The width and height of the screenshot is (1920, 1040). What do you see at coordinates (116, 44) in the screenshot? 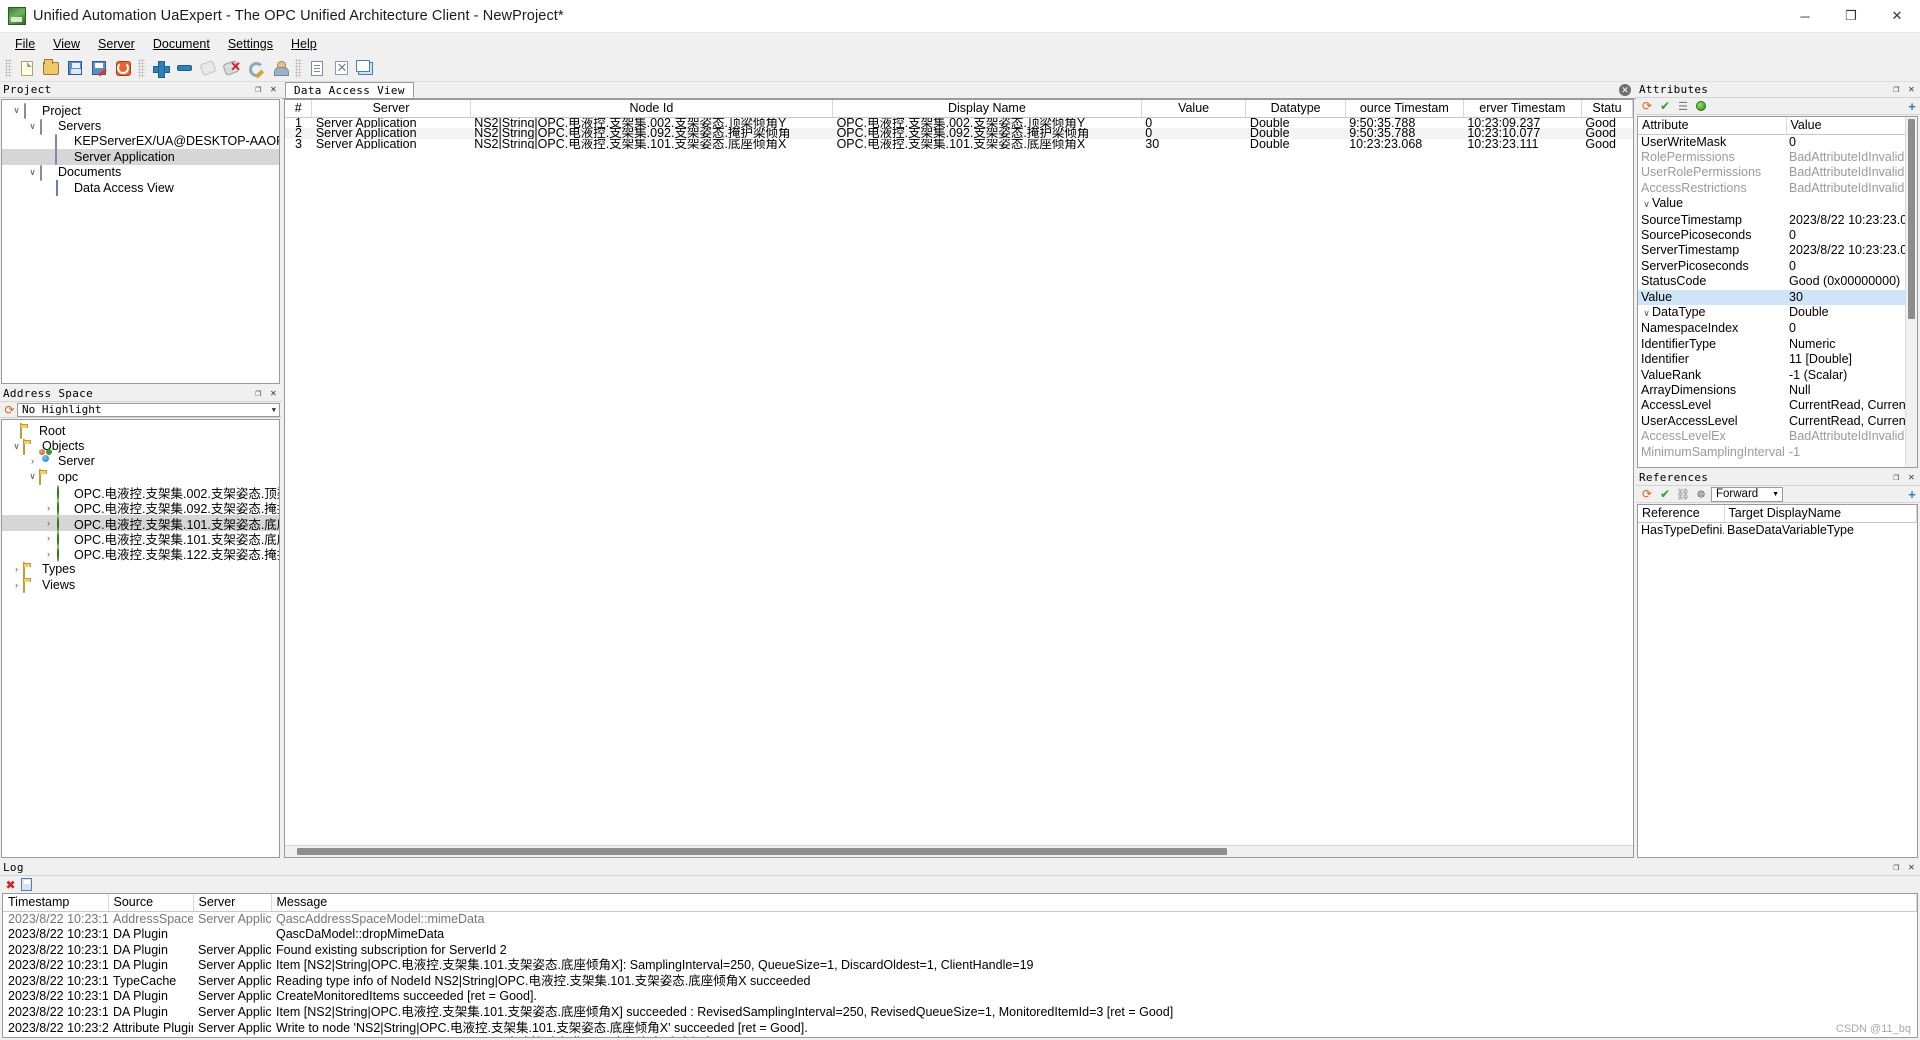
I see `menu-server: Server` at bounding box center [116, 44].